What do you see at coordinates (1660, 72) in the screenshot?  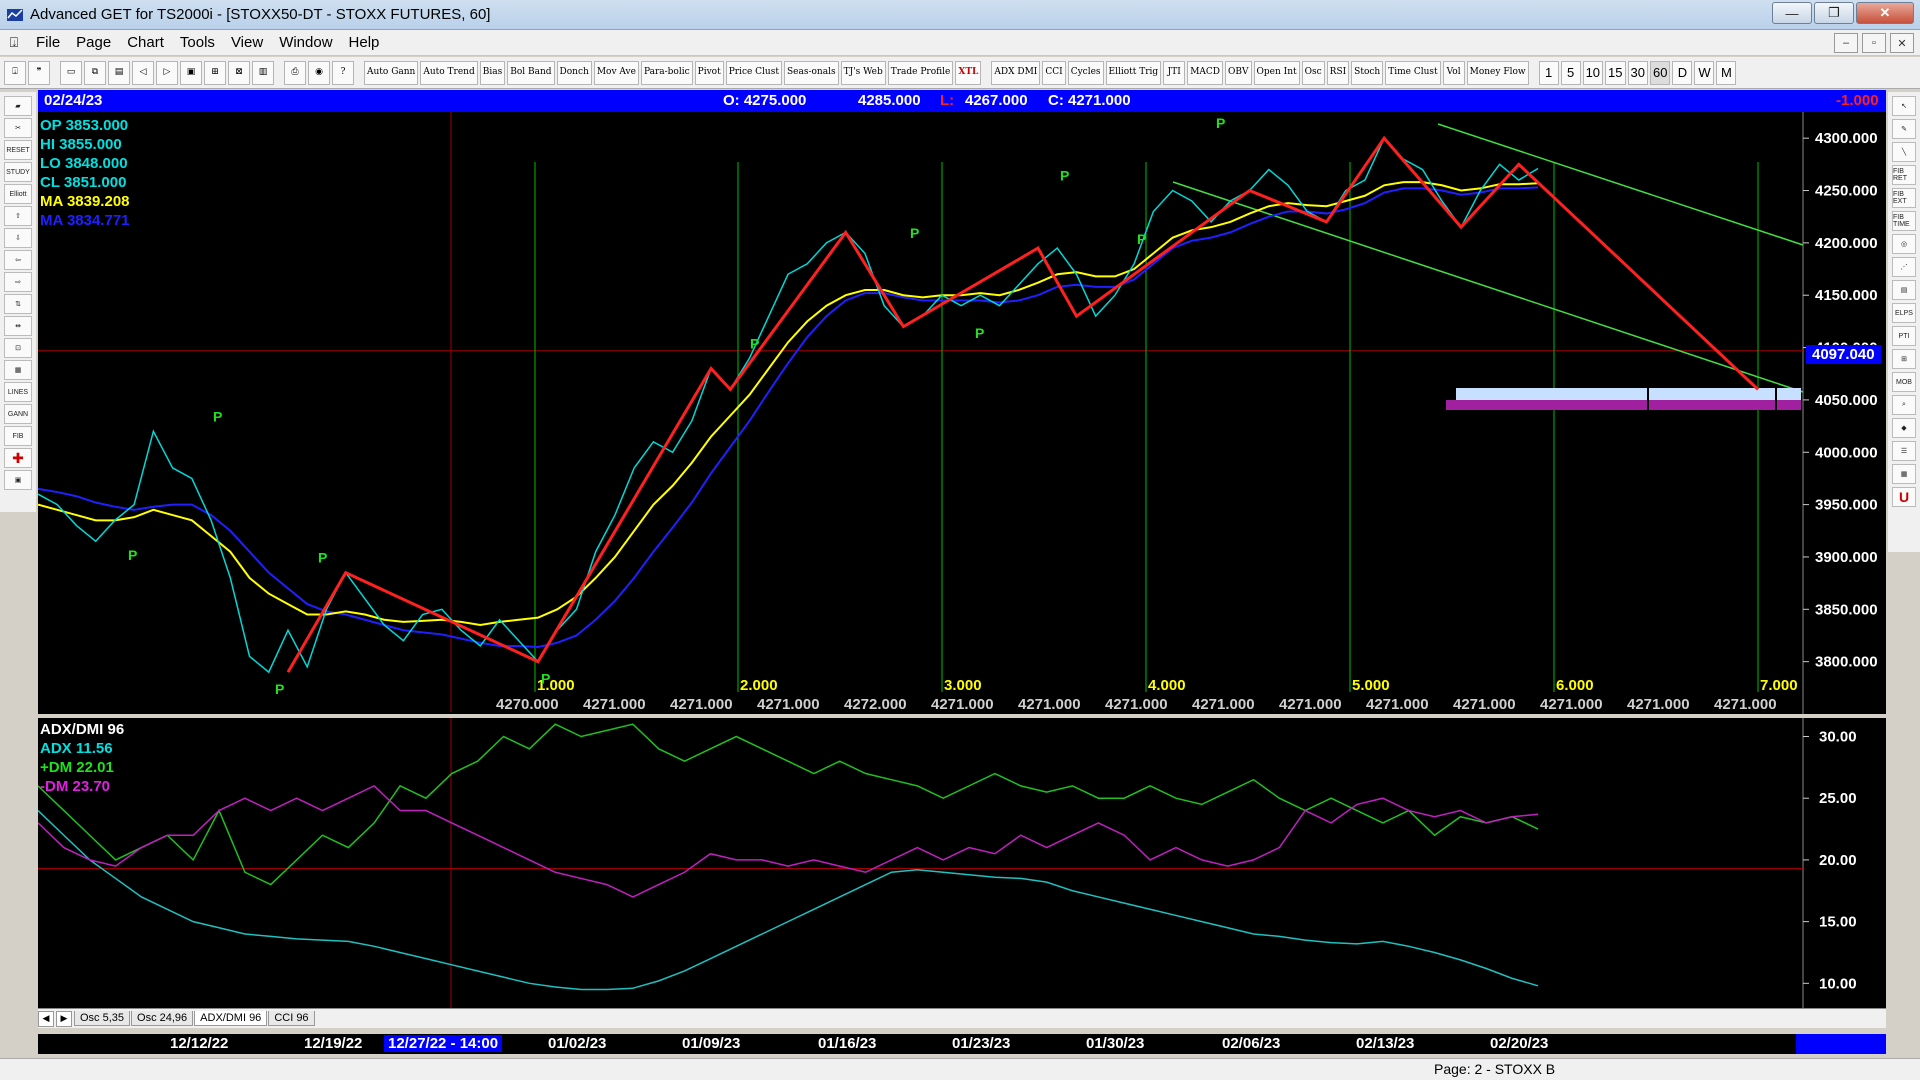 I see `interval-60-button: 60` at bounding box center [1660, 72].